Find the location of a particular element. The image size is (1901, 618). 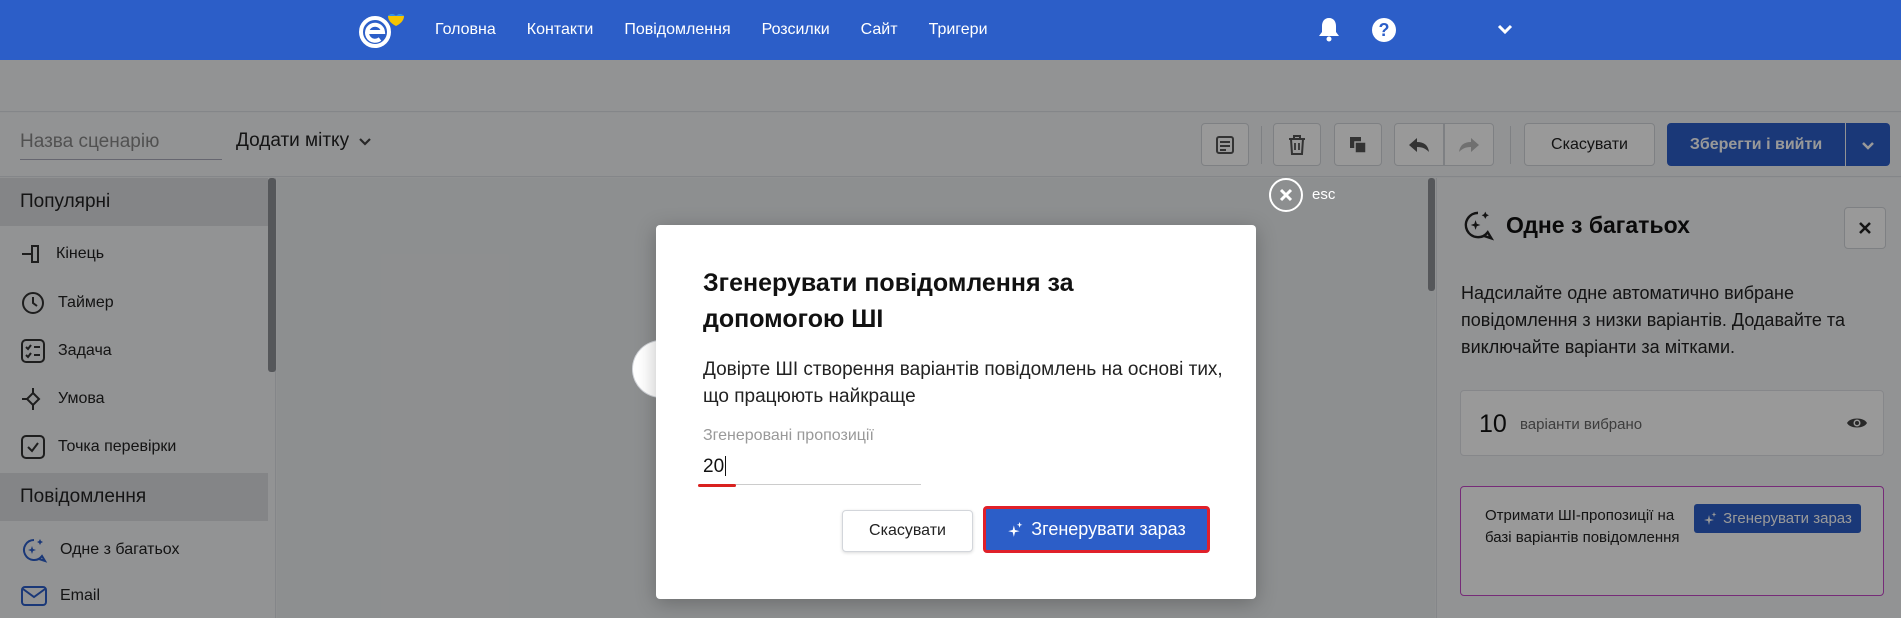

modal-cancel-button: Скасувати is located at coordinates (907, 531).